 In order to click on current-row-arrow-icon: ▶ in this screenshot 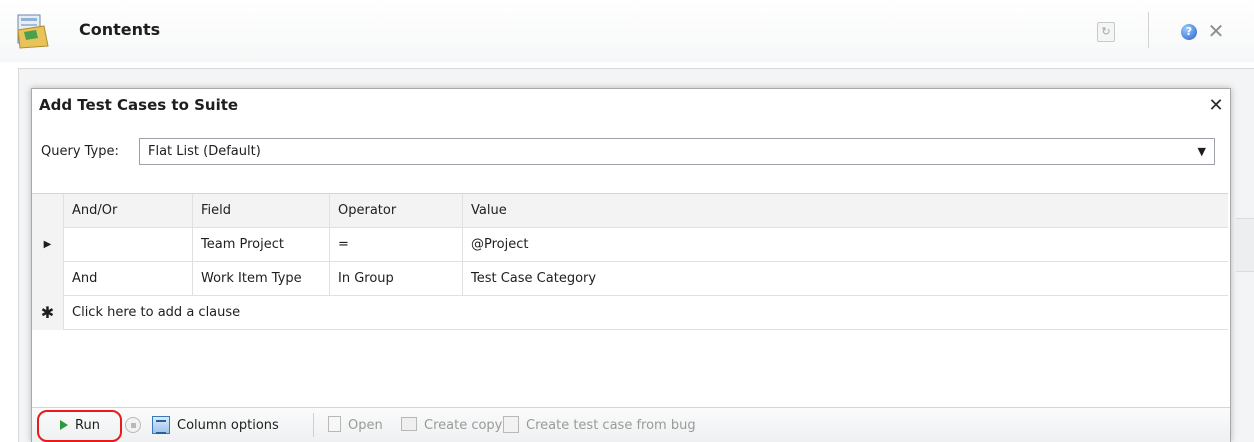, I will do `click(48, 245)`.